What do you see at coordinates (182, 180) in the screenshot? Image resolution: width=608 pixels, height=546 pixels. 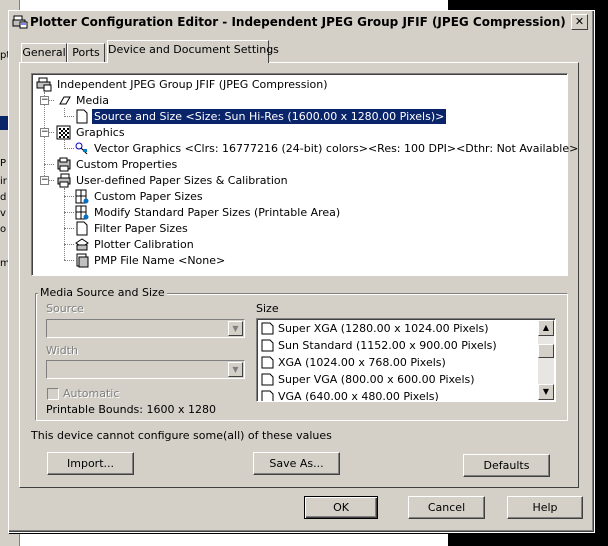 I see `tree-label: User-defined Paper Sizes & Calibration` at bounding box center [182, 180].